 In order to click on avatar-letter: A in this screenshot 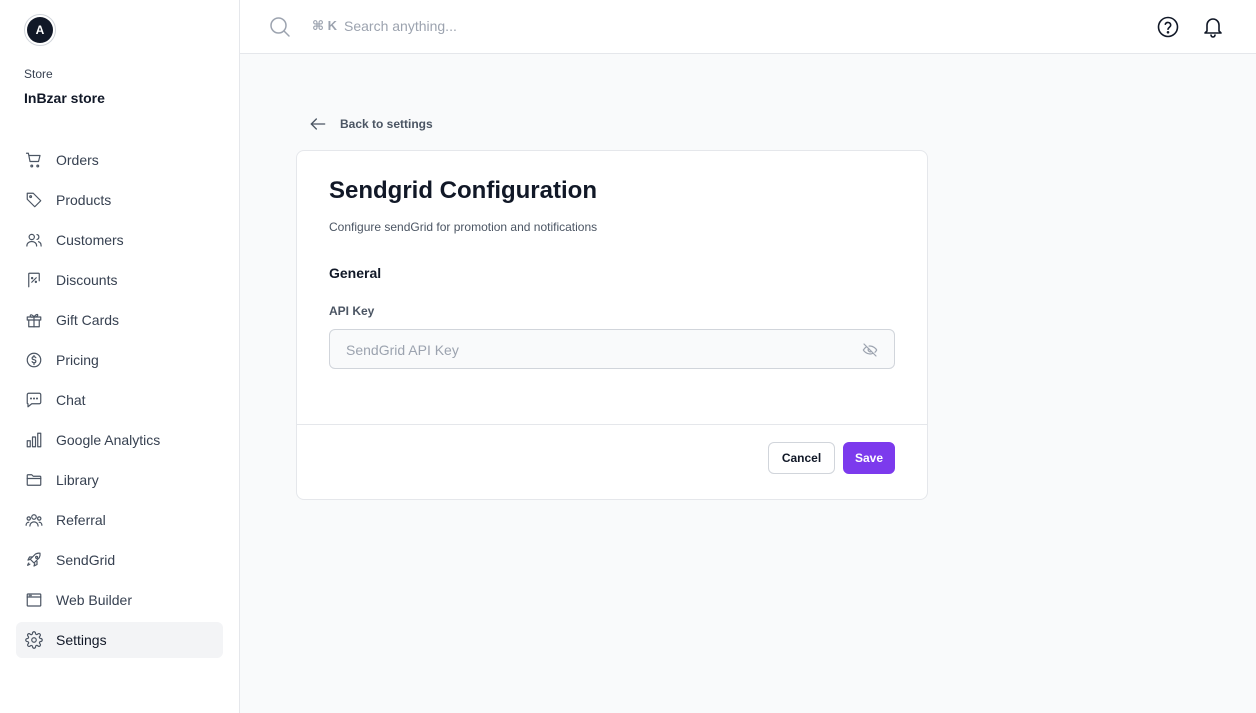, I will do `click(40, 30)`.